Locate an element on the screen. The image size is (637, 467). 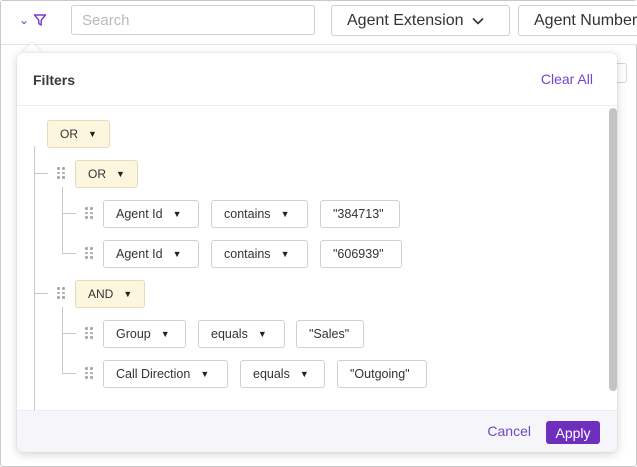
filter-funnel-icon is located at coordinates (40, 20).